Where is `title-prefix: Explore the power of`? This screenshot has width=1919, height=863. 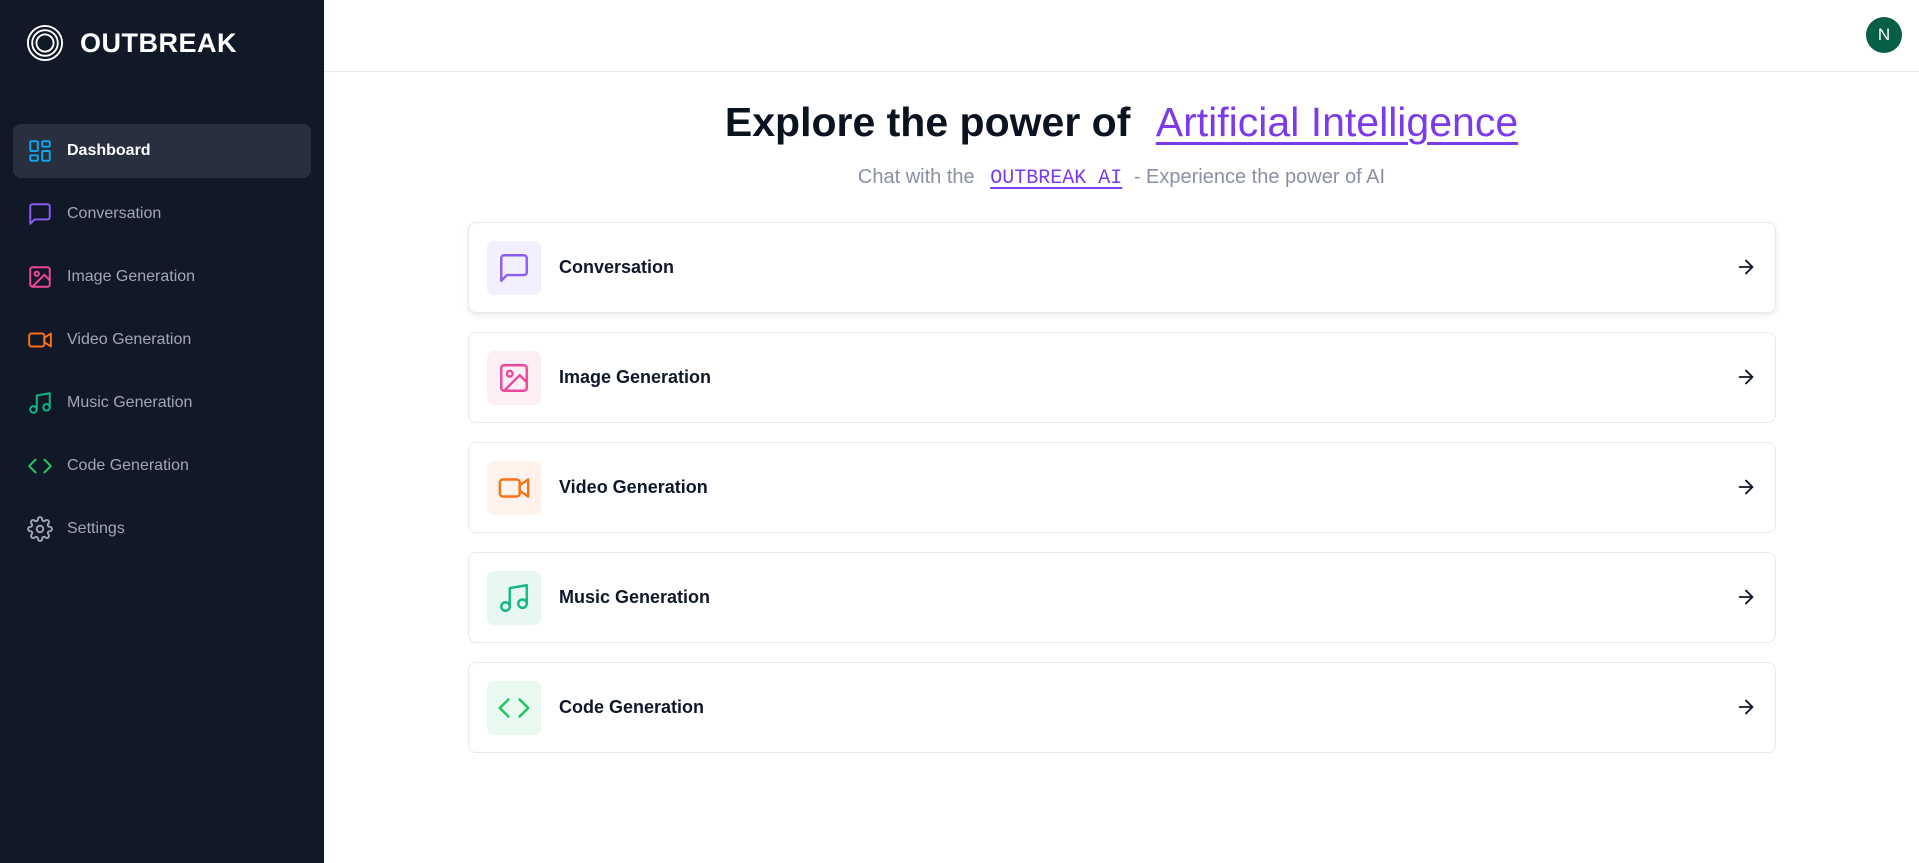 title-prefix: Explore the power of is located at coordinates (927, 122).